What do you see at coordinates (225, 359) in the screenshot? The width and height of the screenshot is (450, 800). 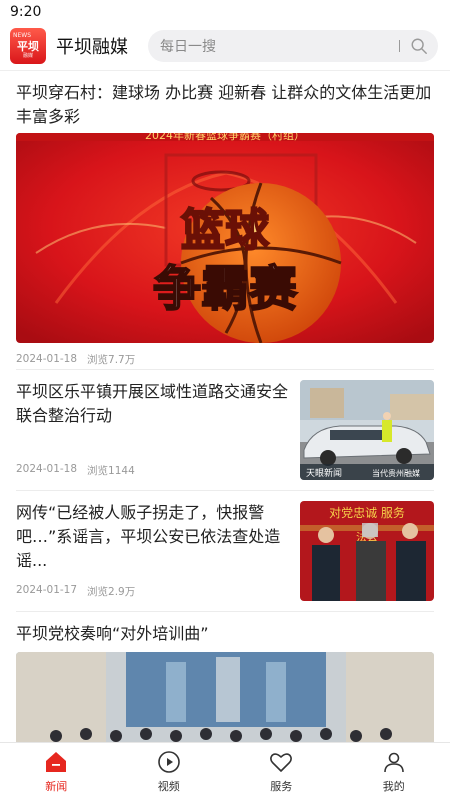 I see `news-meta: 2024-01-18 浏览7.7万` at bounding box center [225, 359].